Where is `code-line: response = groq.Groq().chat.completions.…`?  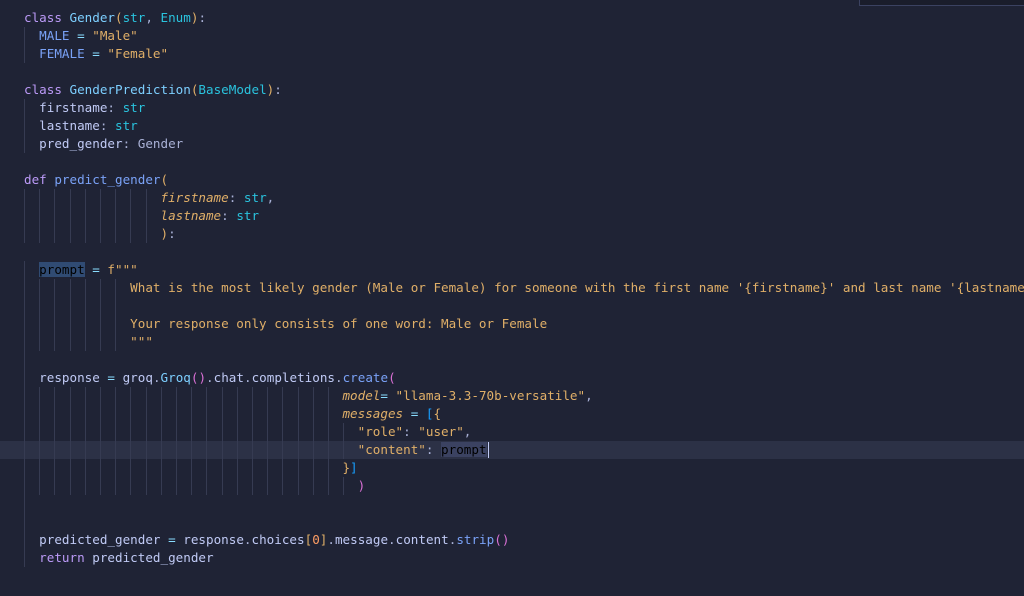
code-line: response = groq.Groq().chat.completions.… is located at coordinates (512, 378).